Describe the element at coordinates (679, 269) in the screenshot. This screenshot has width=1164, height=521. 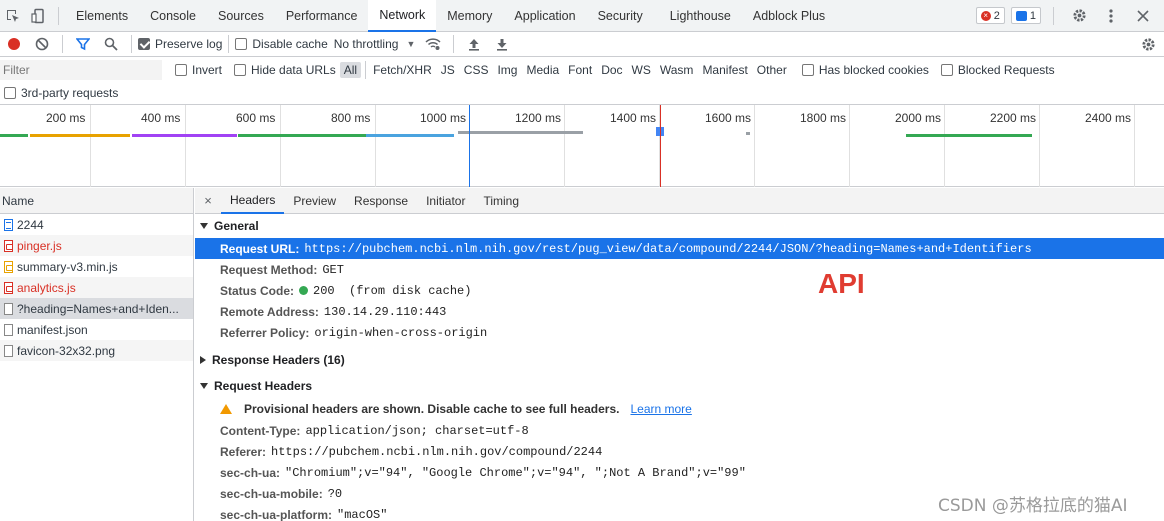
I see `request-method-row: Request Method: GET` at that location.